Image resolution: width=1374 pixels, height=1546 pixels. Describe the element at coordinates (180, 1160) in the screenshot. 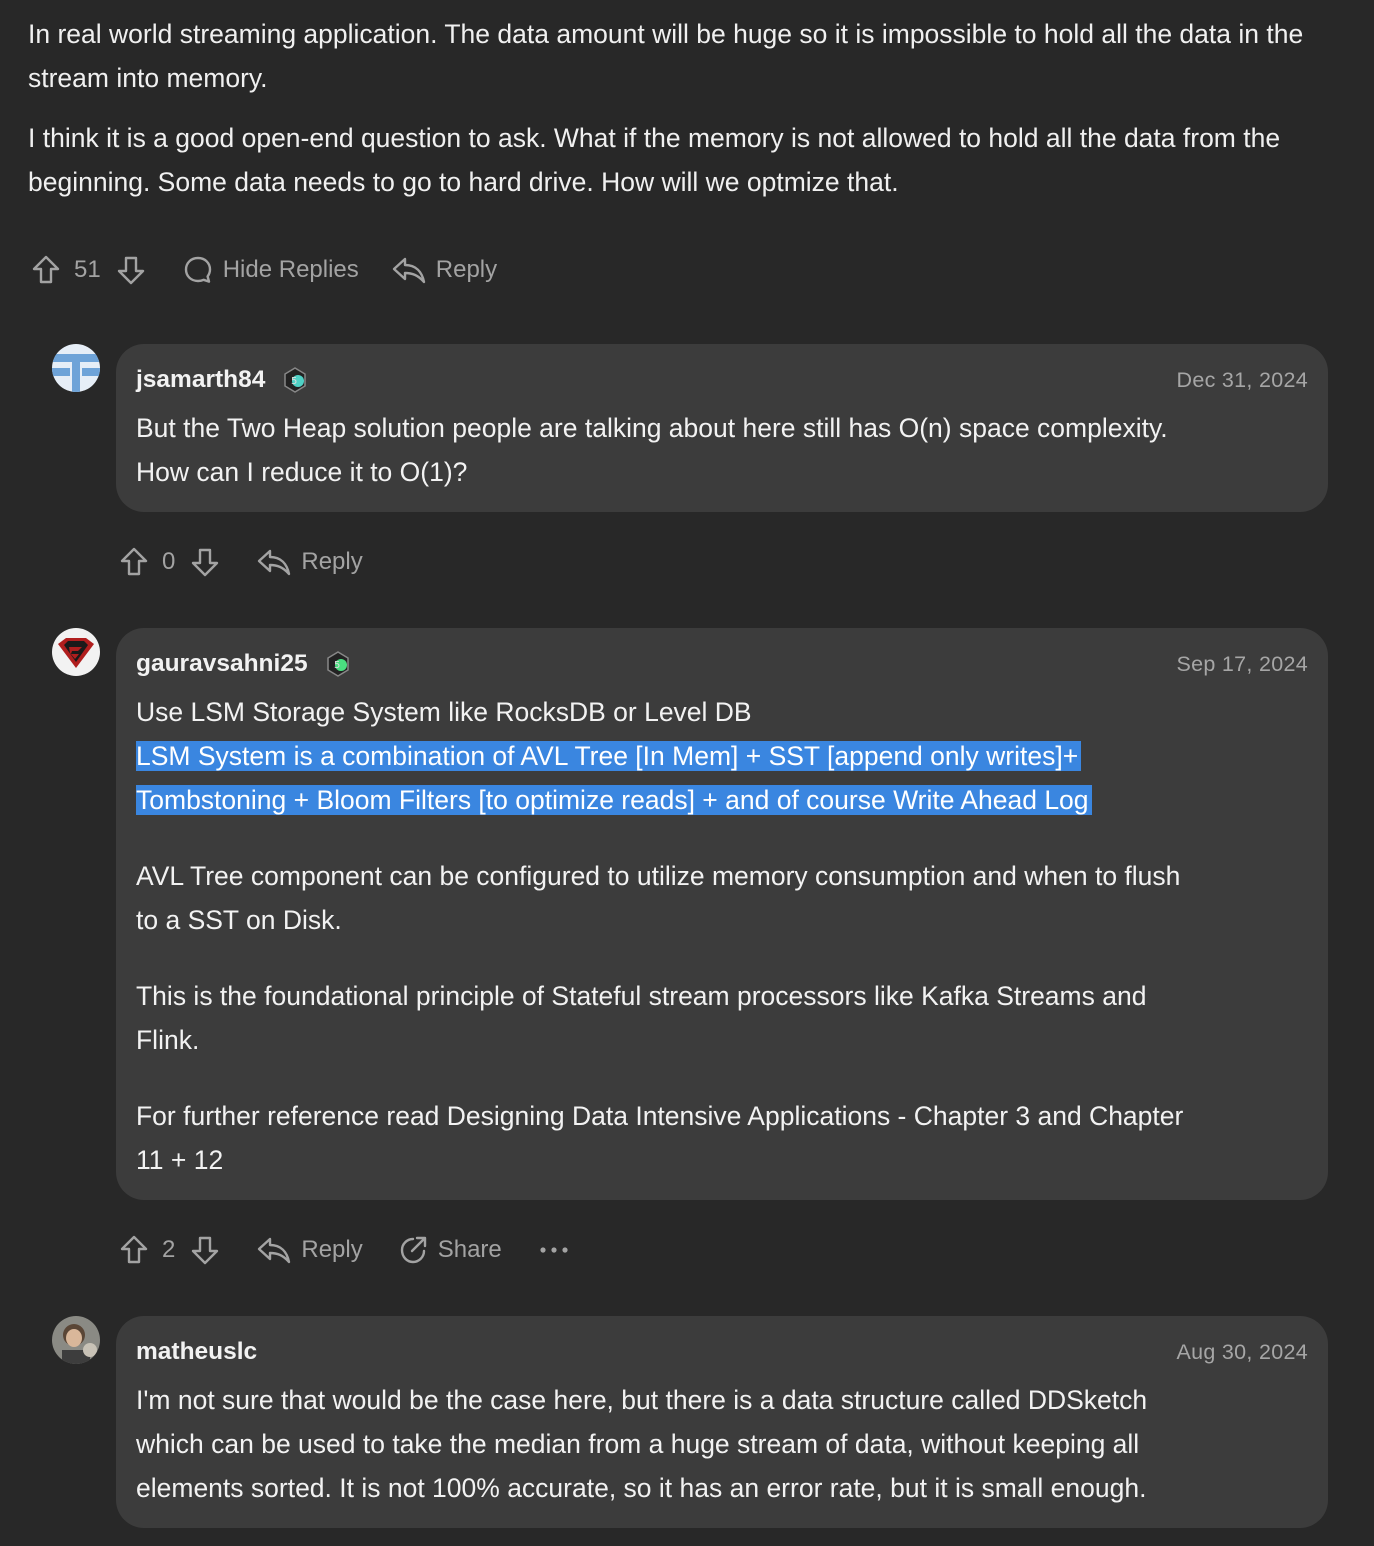

I see `reply-text-line: 11 + 12` at that location.